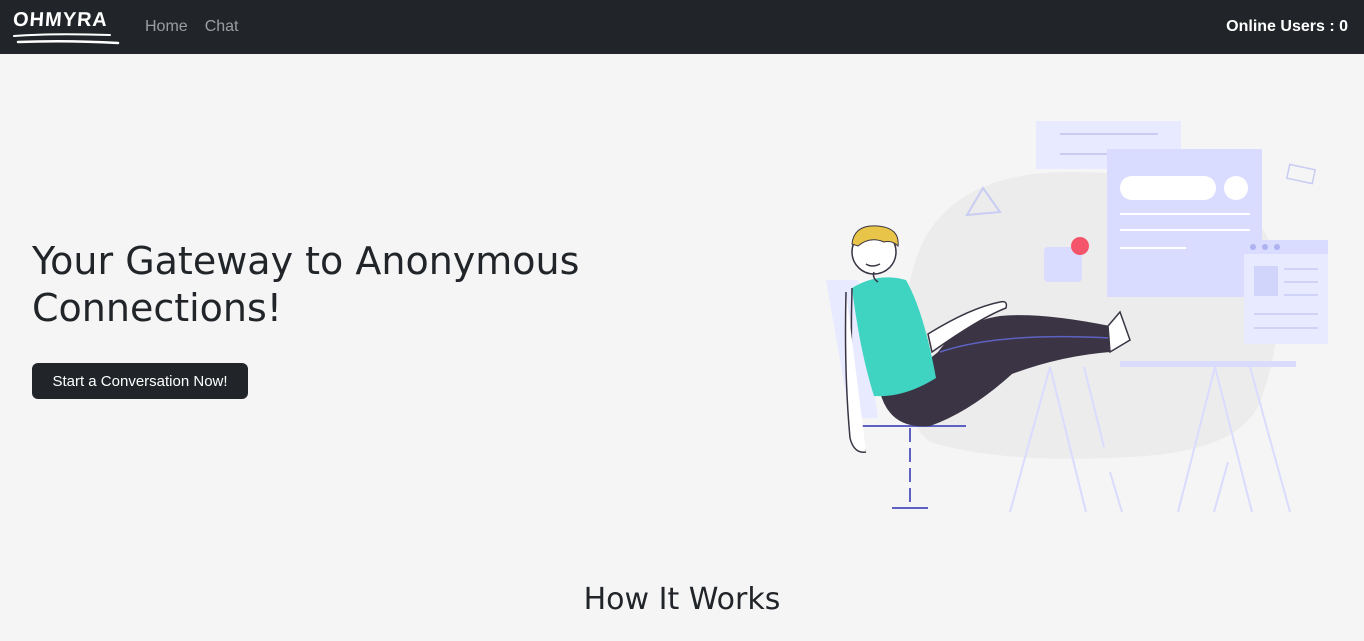 The height and width of the screenshot is (641, 1364). Describe the element at coordinates (682, 599) in the screenshot. I see `how-it-works-title: How It Works` at that location.